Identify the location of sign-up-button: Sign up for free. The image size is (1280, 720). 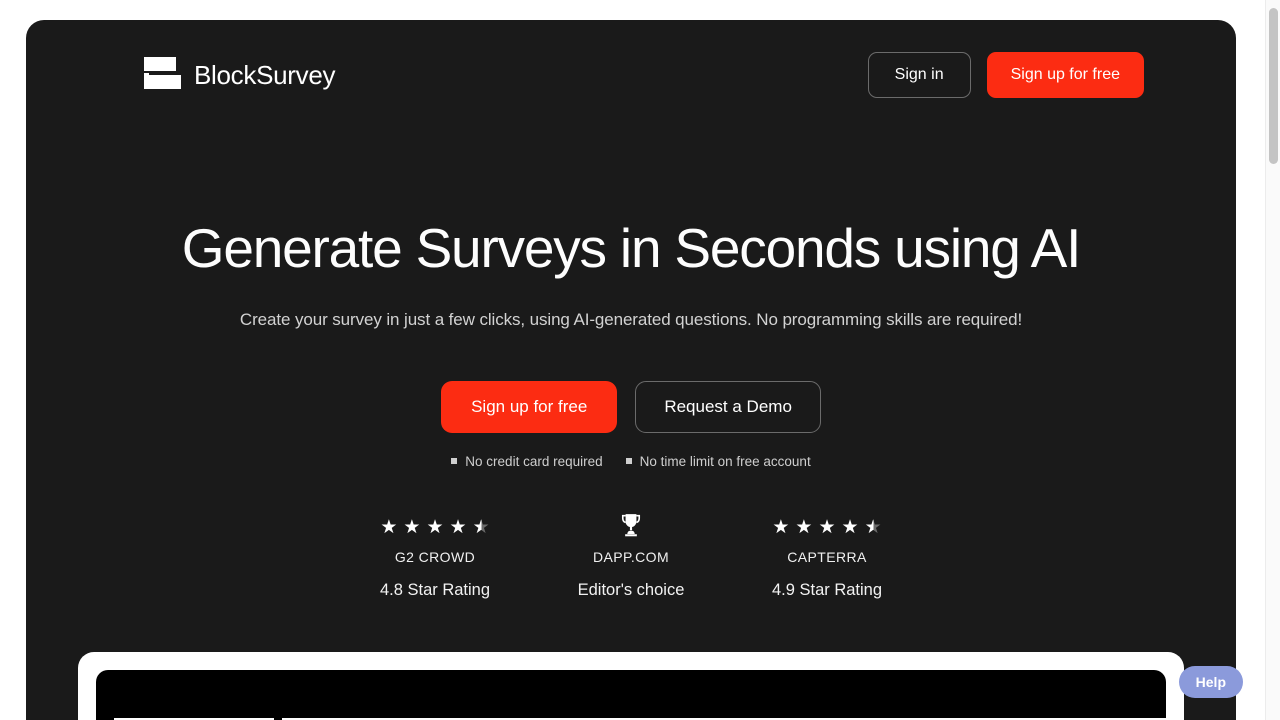
(1065, 75).